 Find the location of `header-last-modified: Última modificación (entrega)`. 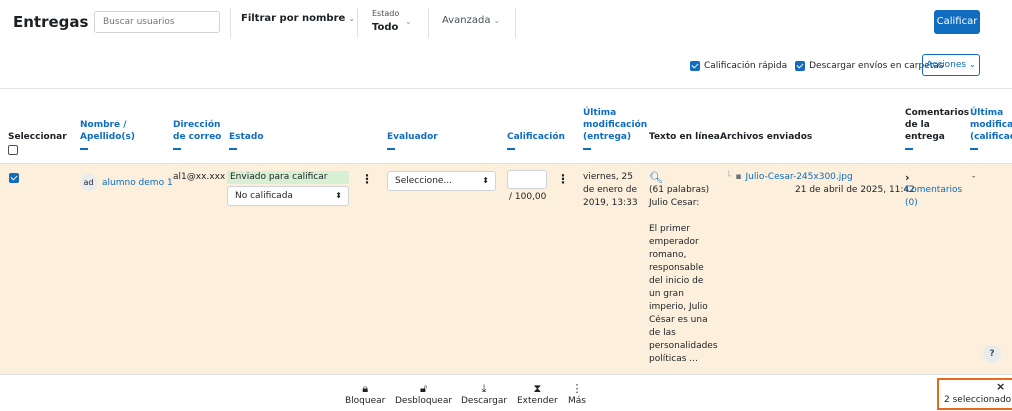

header-last-modified: Última modificación (entrega) is located at coordinates (615, 128).